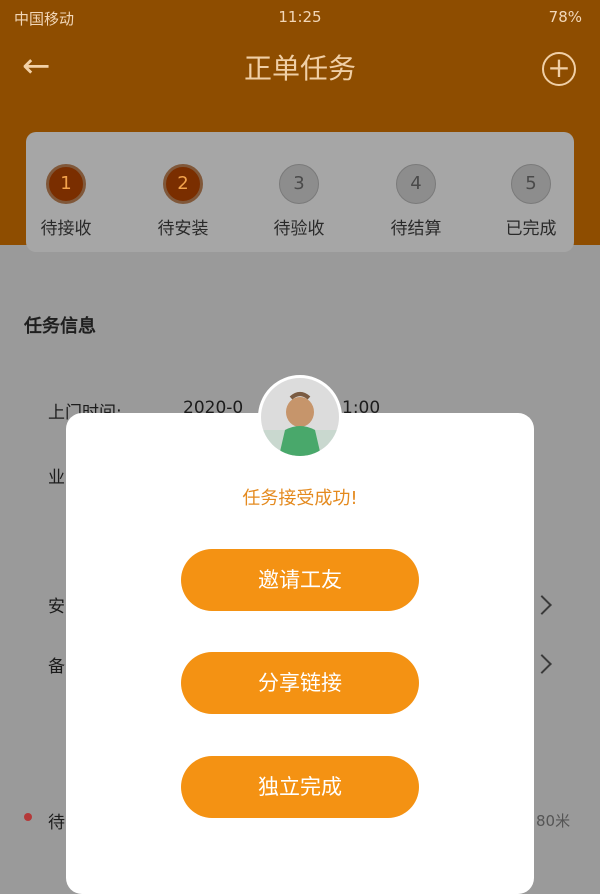 This screenshot has width=600, height=894. What do you see at coordinates (300, 787) in the screenshot?
I see `complete-alone-button: 独立完成` at bounding box center [300, 787].